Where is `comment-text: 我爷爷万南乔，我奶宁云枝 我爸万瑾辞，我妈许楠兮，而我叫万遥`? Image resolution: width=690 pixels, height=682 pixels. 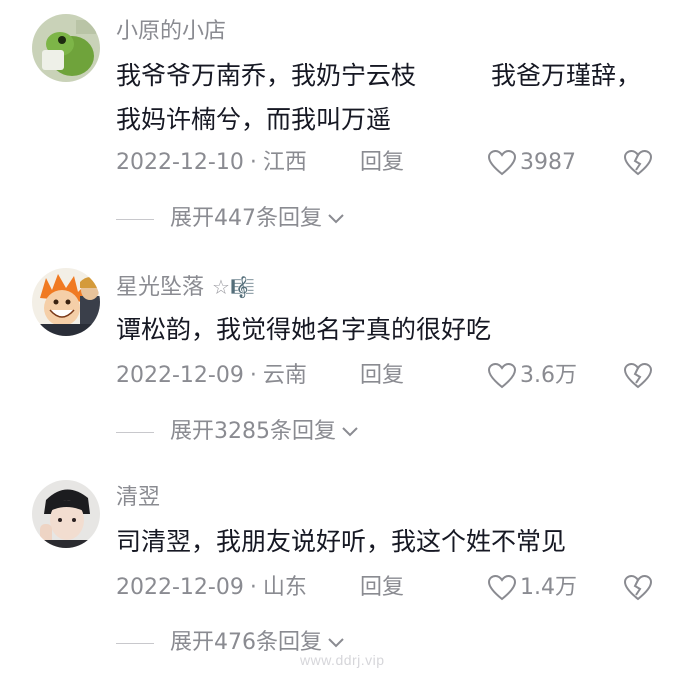
comment-text: 我爷爷万南乔，我奶宁云枝 我爸万瑾辞，我妈许楠兮，而我叫万遥 is located at coordinates (379, 97).